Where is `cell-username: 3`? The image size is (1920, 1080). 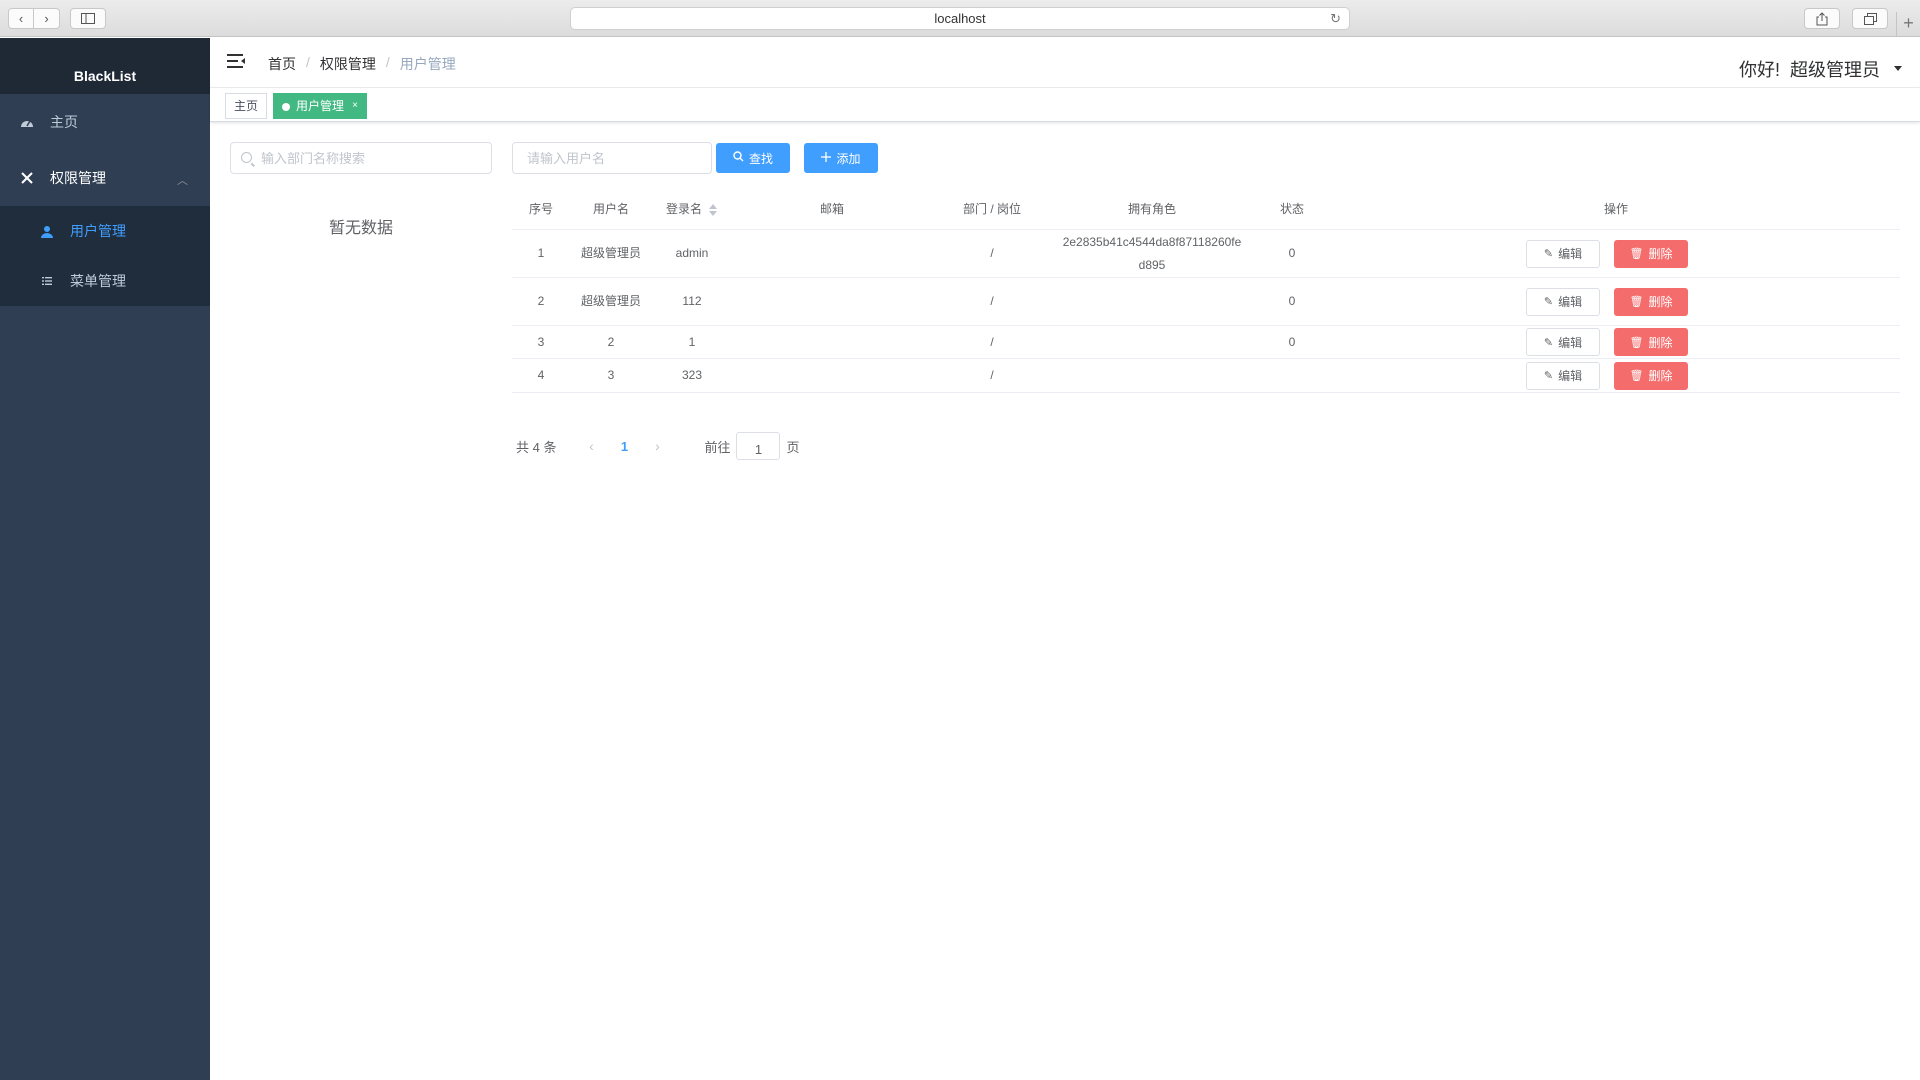
cell-username: 3 is located at coordinates (611, 375).